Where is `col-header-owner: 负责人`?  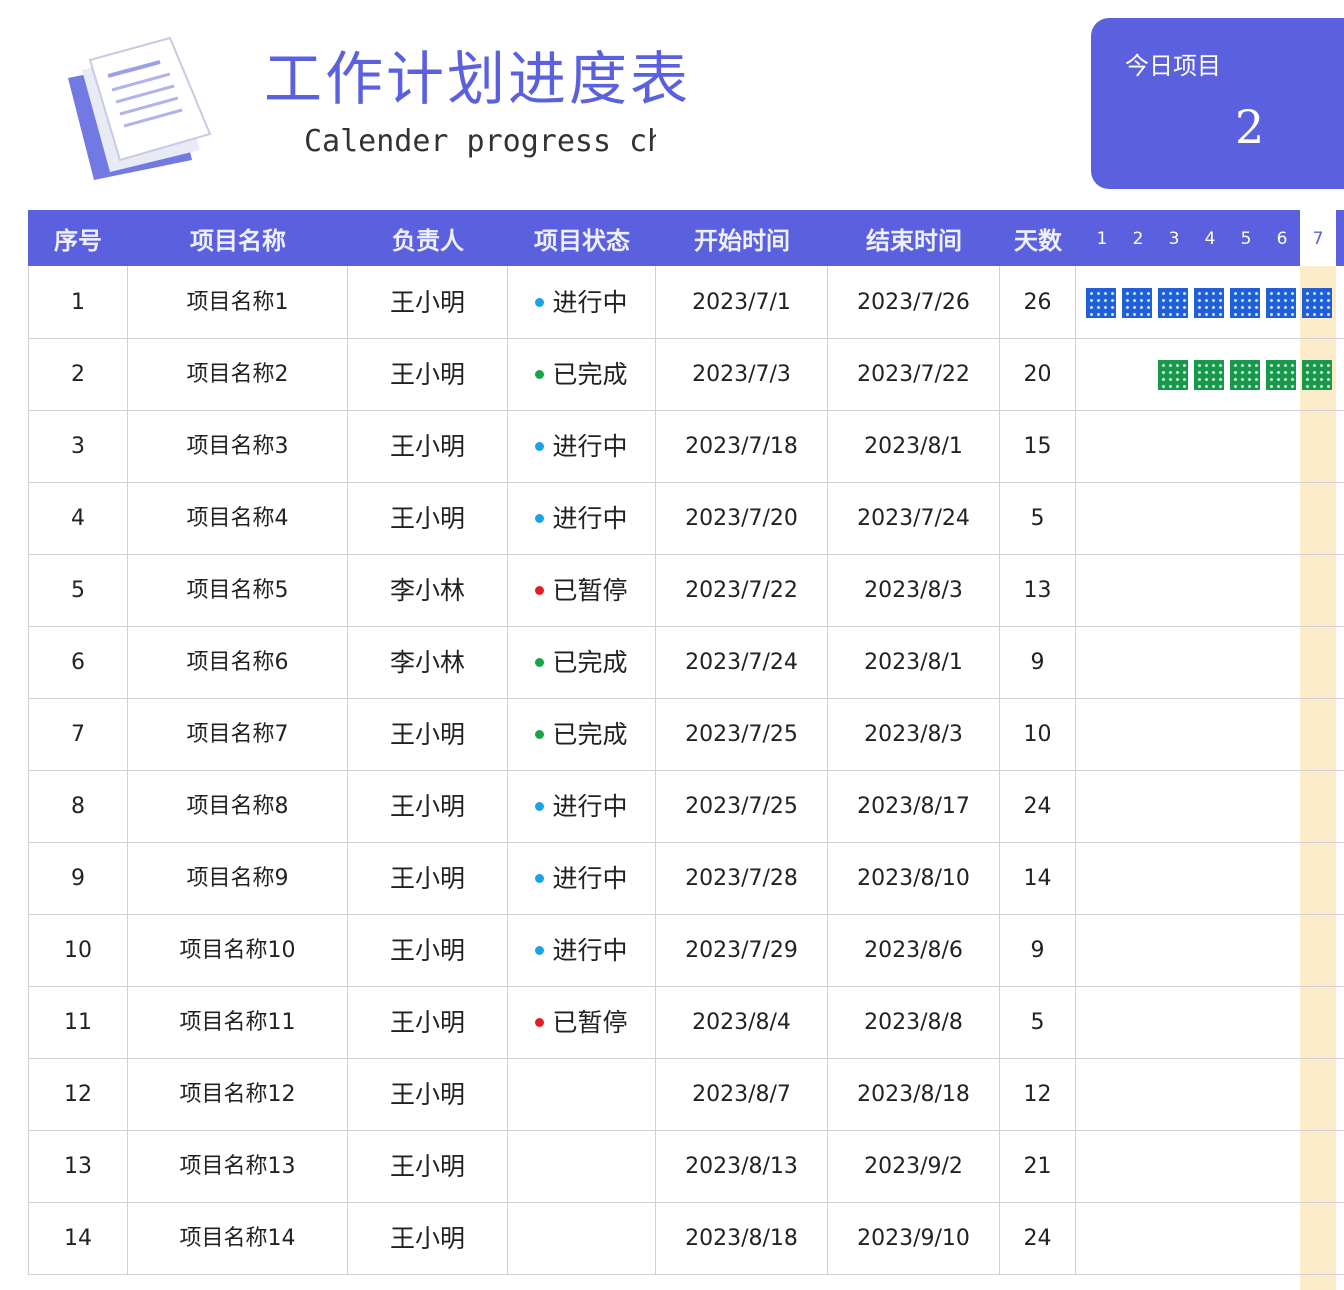 col-header-owner: 负责人 is located at coordinates (428, 238).